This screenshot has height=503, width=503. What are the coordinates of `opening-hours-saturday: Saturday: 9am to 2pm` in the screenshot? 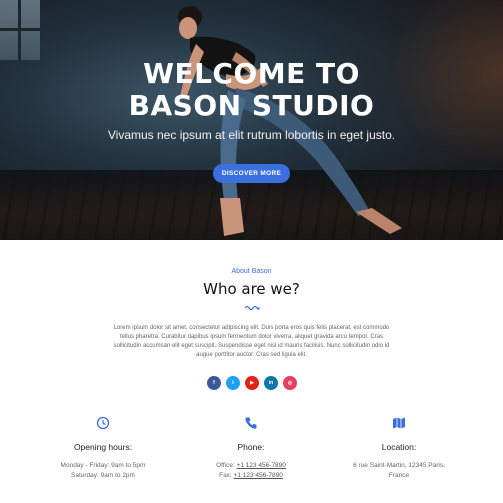 It's located at (103, 475).